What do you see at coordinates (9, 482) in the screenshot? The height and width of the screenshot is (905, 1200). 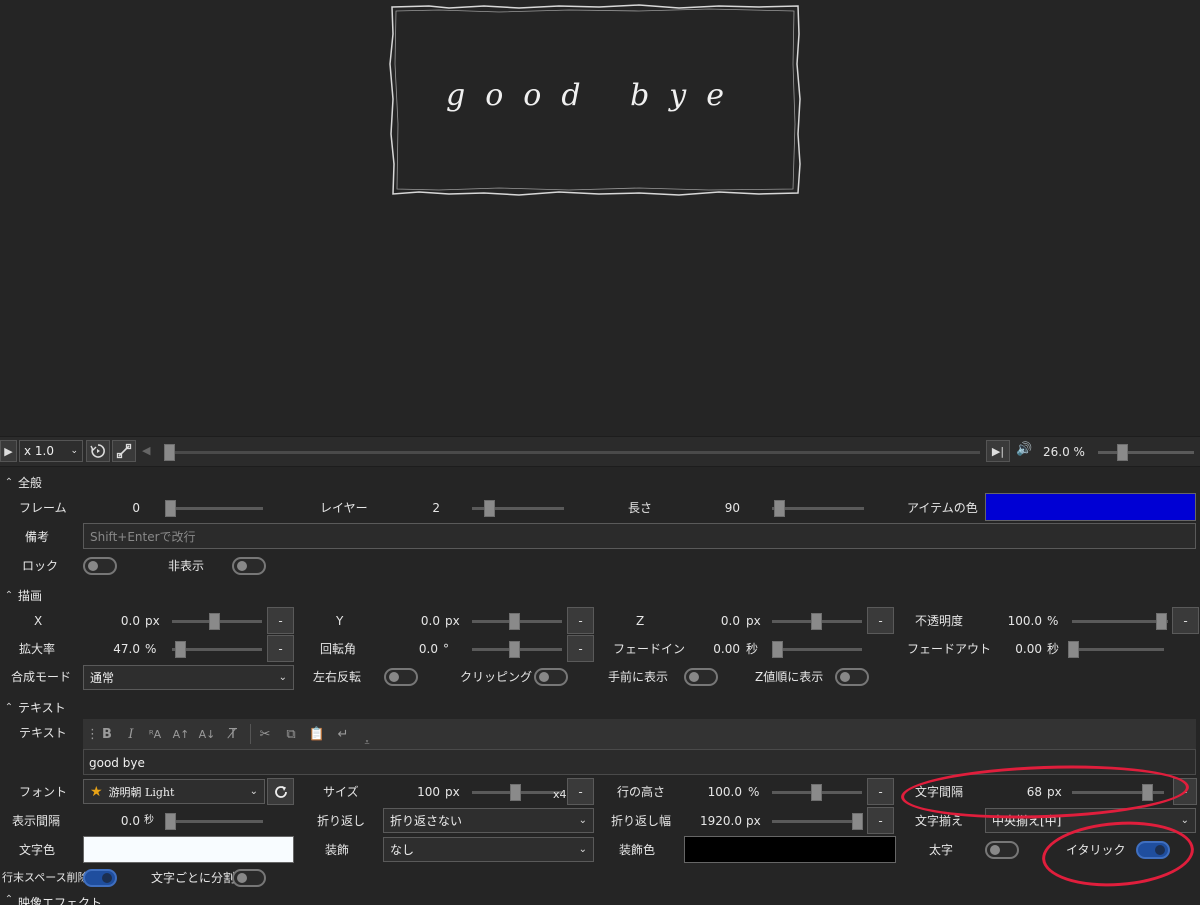 I see `chevron-up-icon: ⌃` at bounding box center [9, 482].